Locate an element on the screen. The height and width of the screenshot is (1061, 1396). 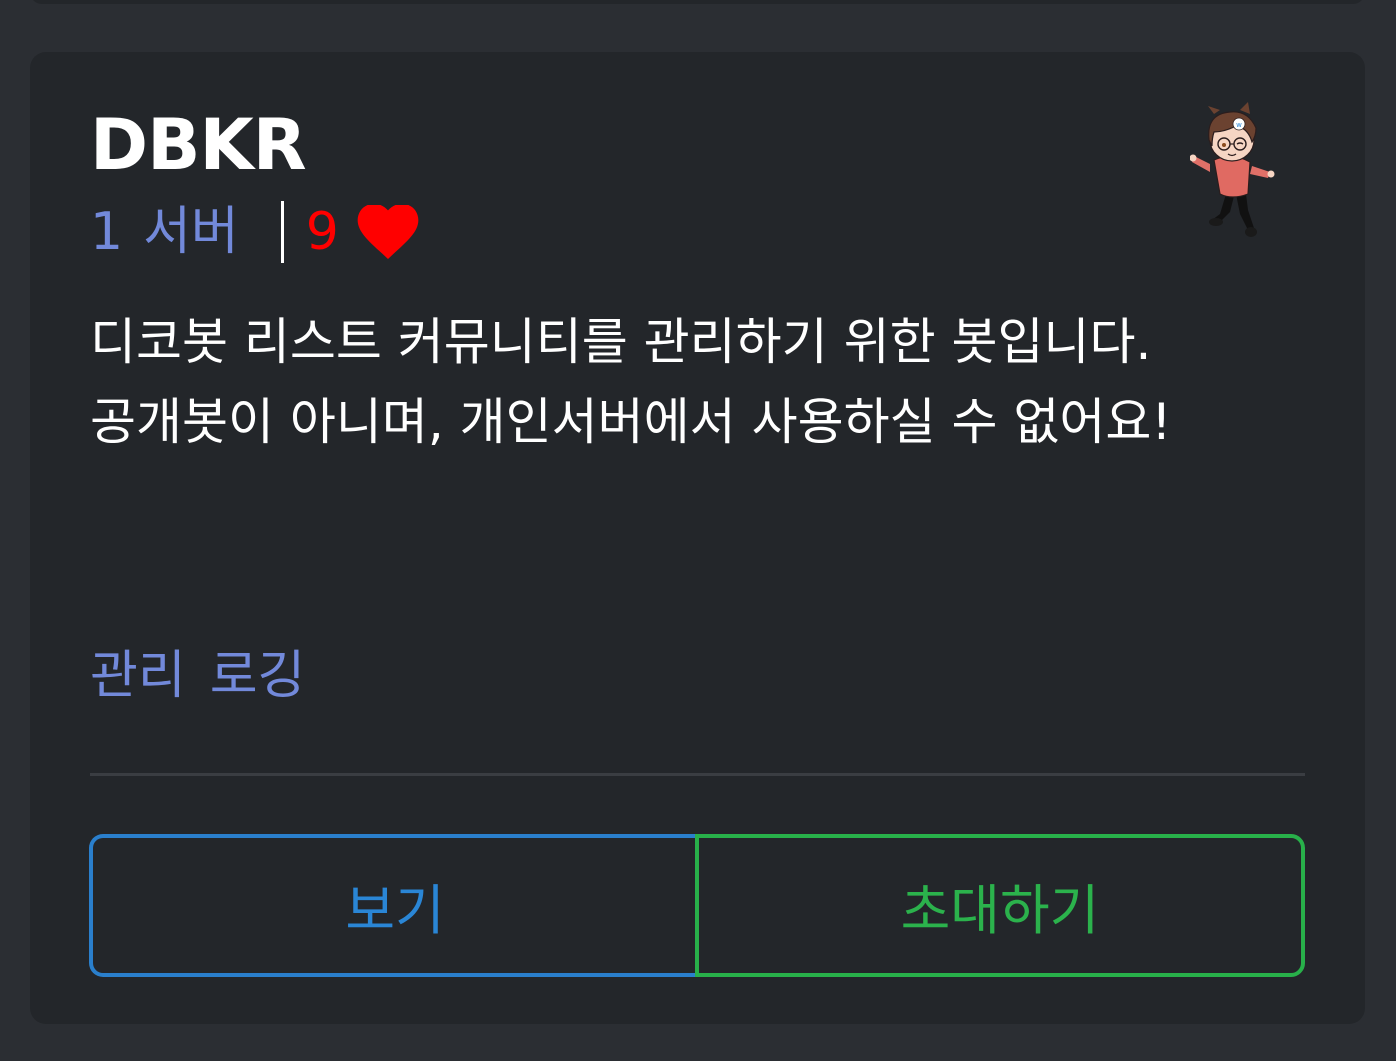
tag-logging: 로깅 is located at coordinates (258, 676).